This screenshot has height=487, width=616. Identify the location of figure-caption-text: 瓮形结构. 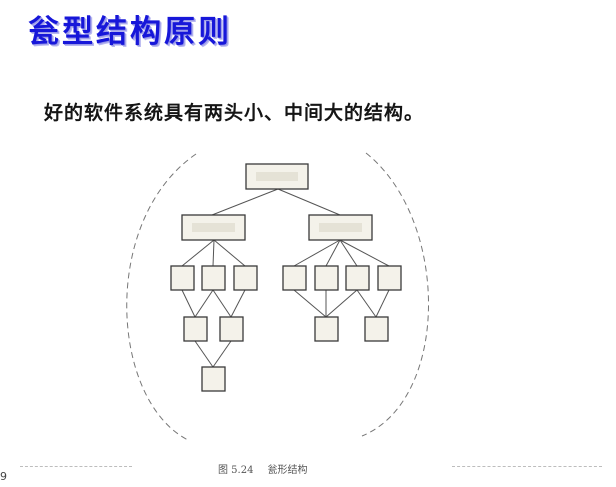
(287, 470).